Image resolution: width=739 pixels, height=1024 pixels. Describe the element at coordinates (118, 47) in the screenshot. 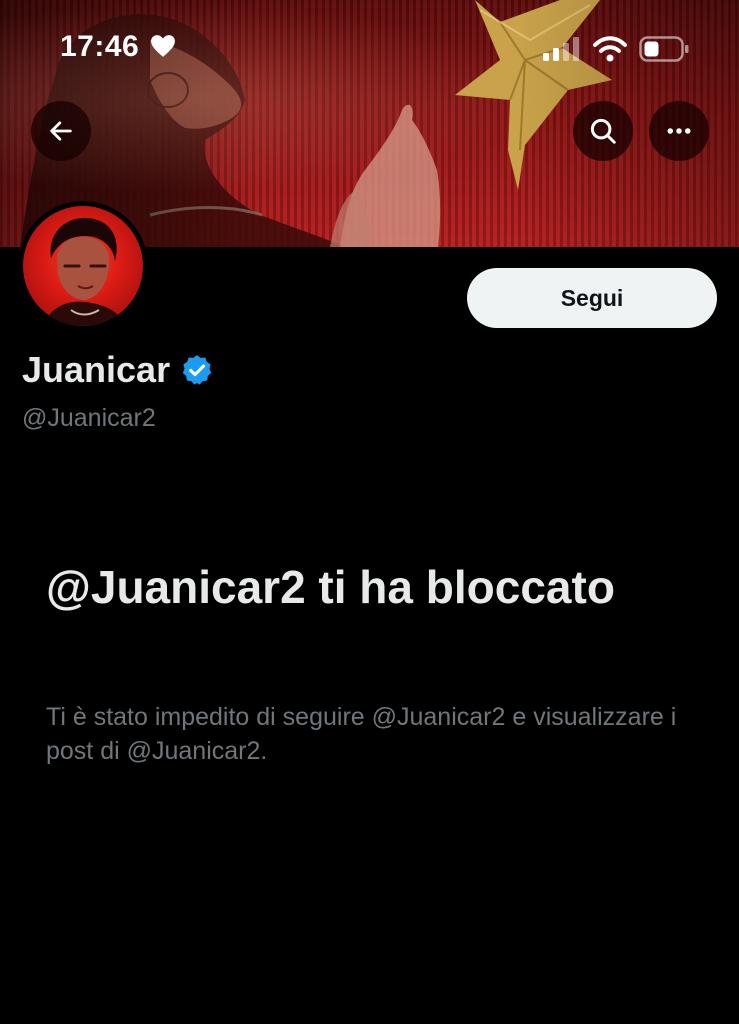

I see `status-bar-time: 17:46` at that location.